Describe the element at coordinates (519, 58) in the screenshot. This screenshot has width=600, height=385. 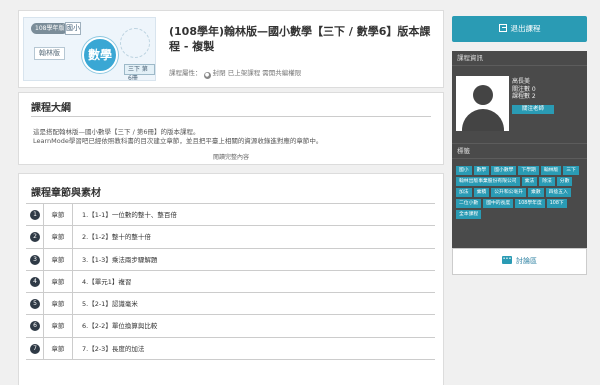
I see `course-info-title: 課程資訊` at that location.